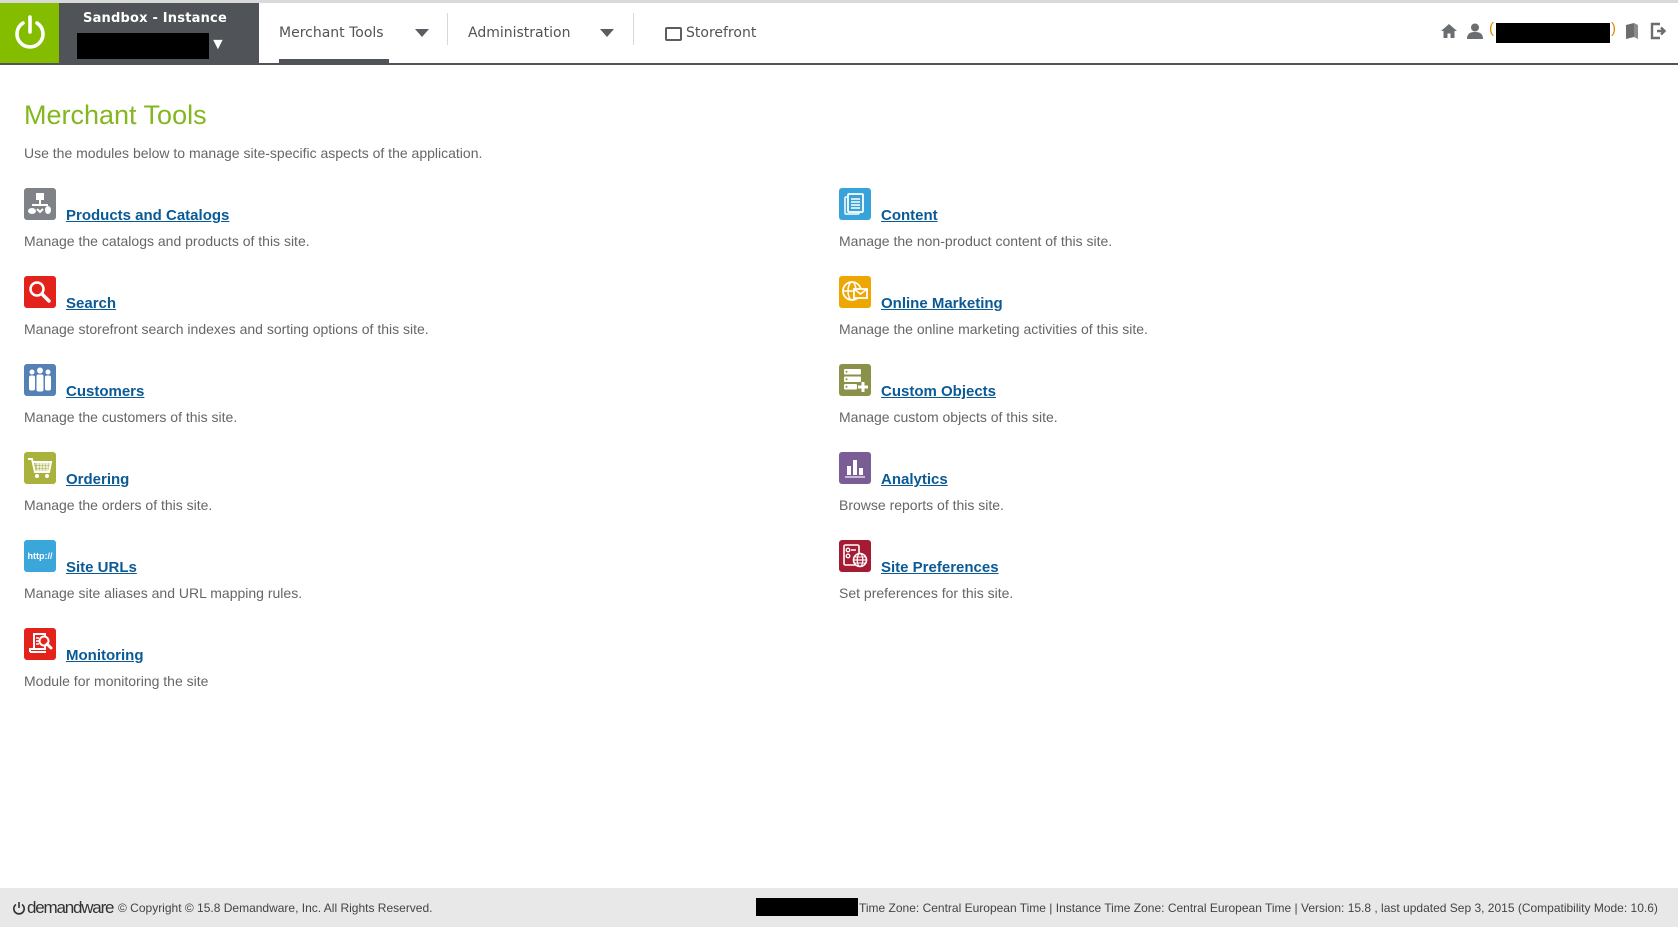 This screenshot has width=1678, height=927. Describe the element at coordinates (948, 417) in the screenshot. I see `module-description: Manage custom objects of this site.` at that location.